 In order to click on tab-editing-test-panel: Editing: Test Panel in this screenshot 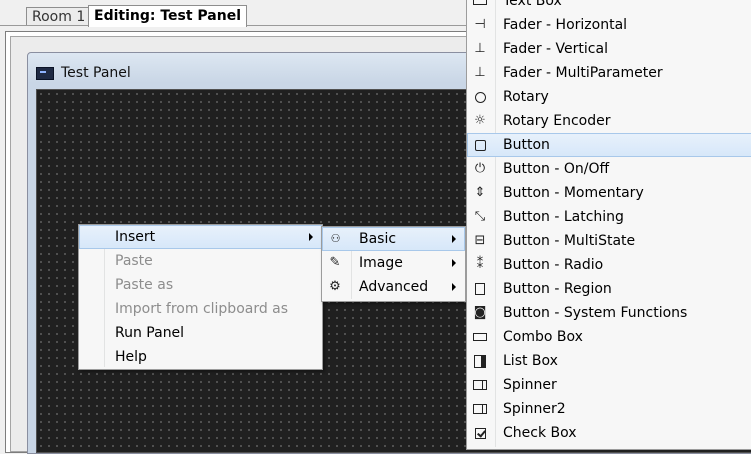, I will do `click(168, 16)`.